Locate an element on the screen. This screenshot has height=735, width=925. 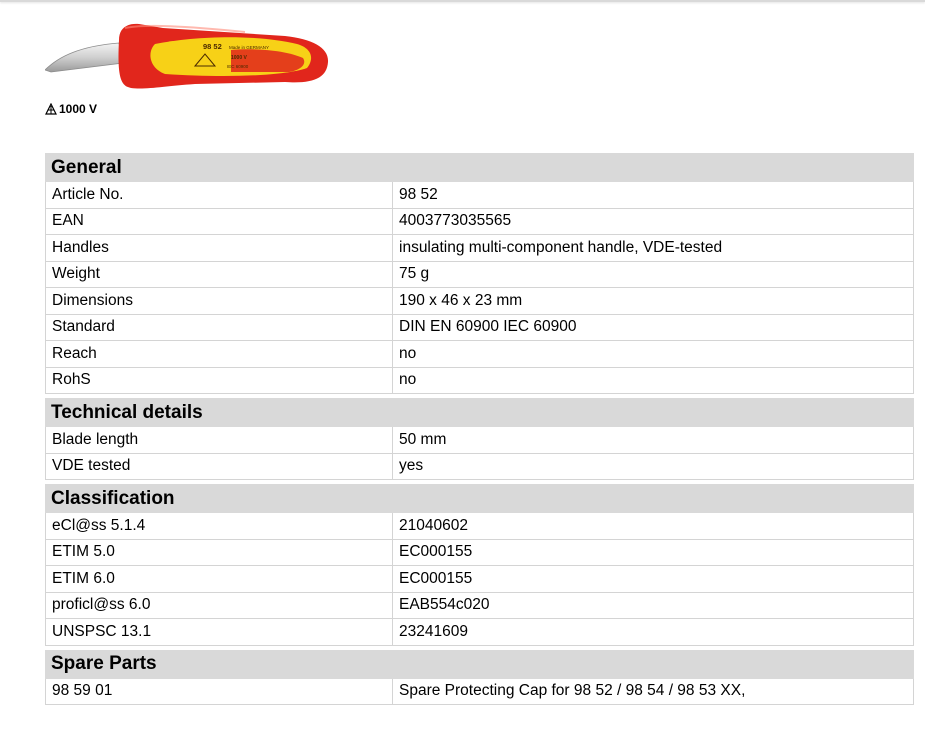
row-value: yes is located at coordinates (654, 466).